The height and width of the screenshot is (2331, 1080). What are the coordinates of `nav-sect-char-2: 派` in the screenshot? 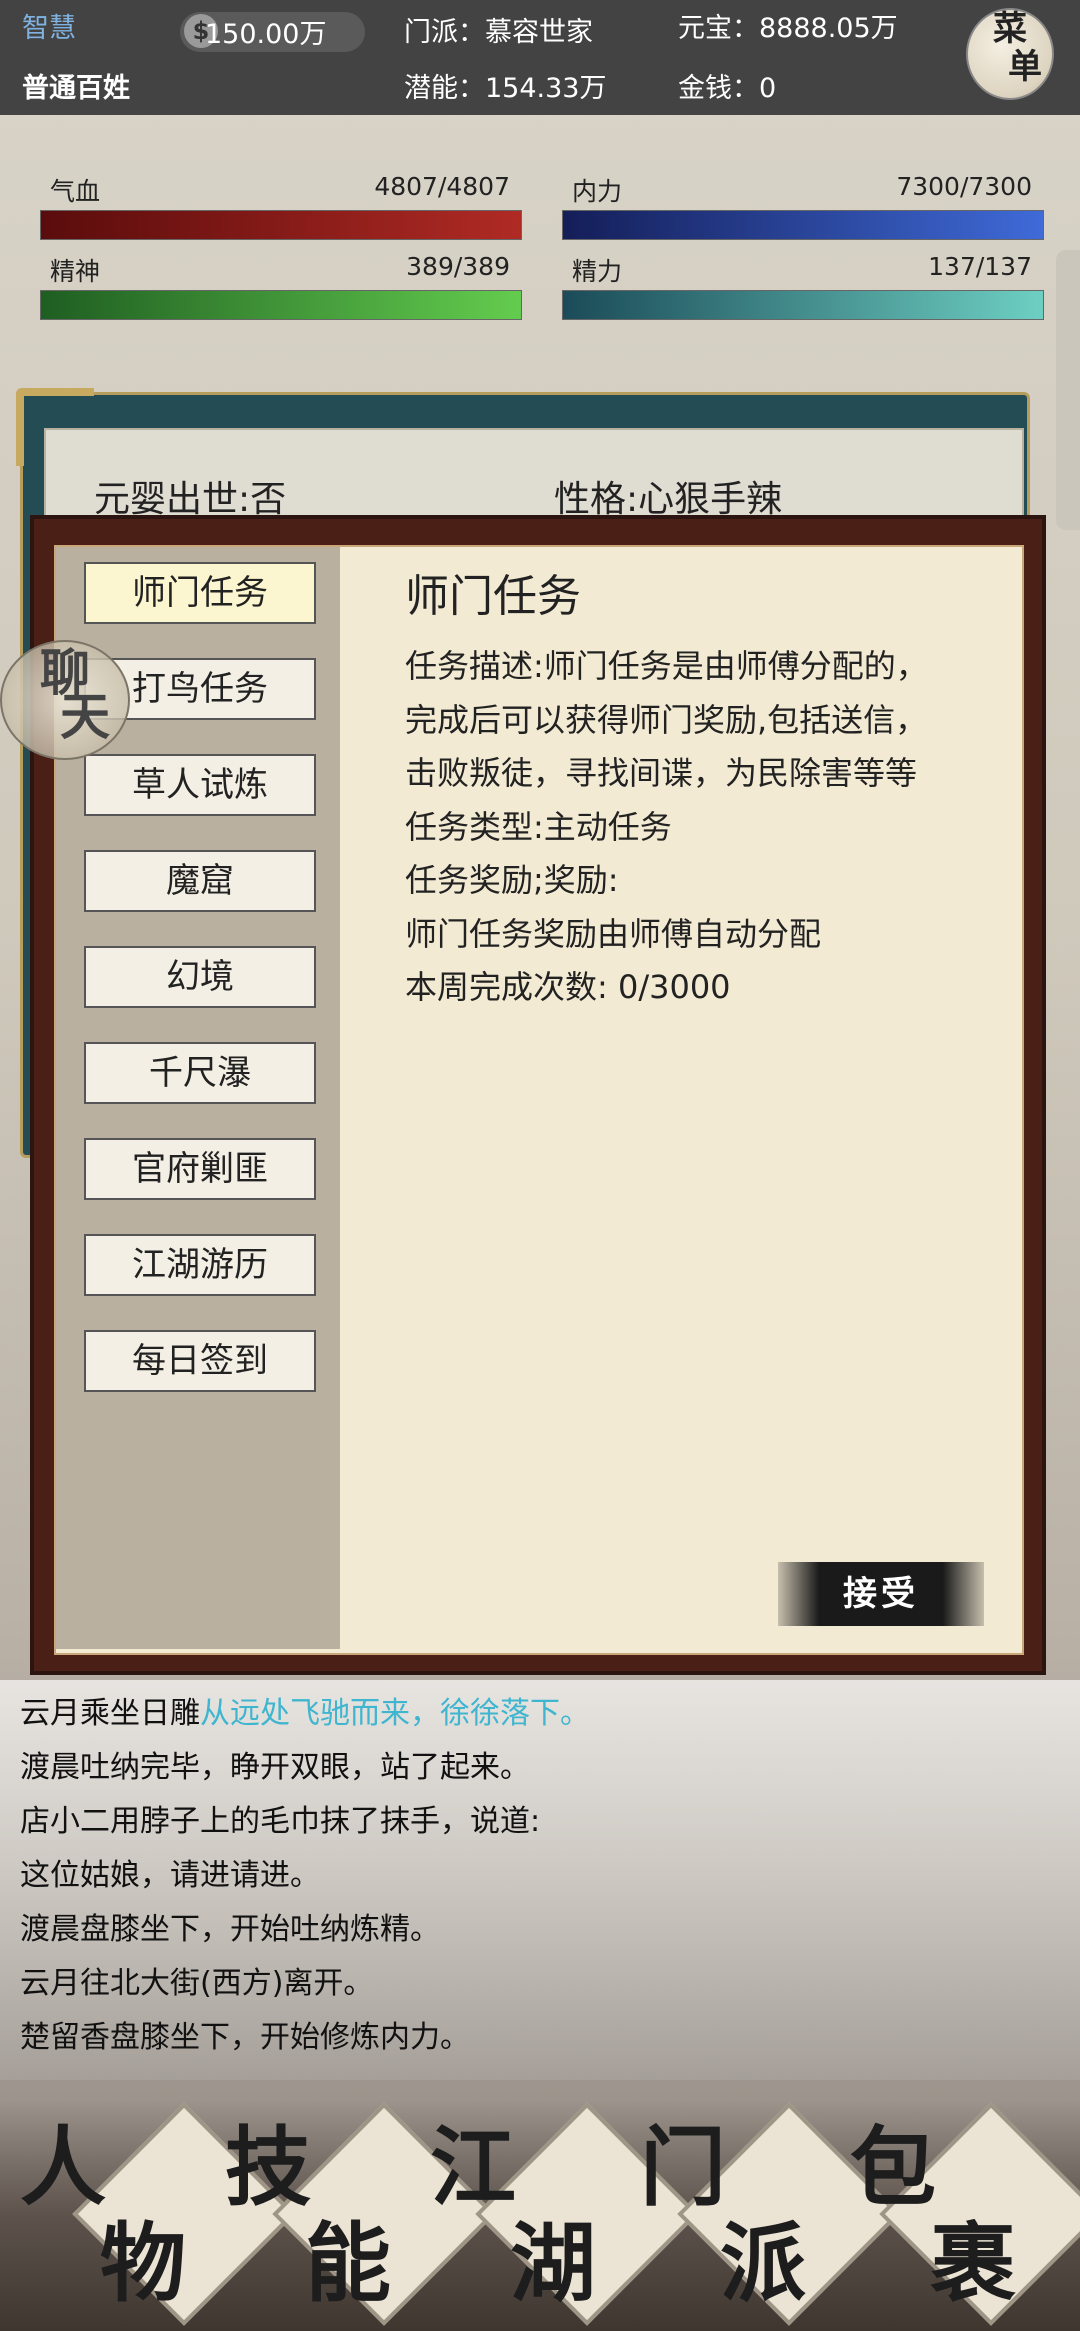 It's located at (763, 2263).